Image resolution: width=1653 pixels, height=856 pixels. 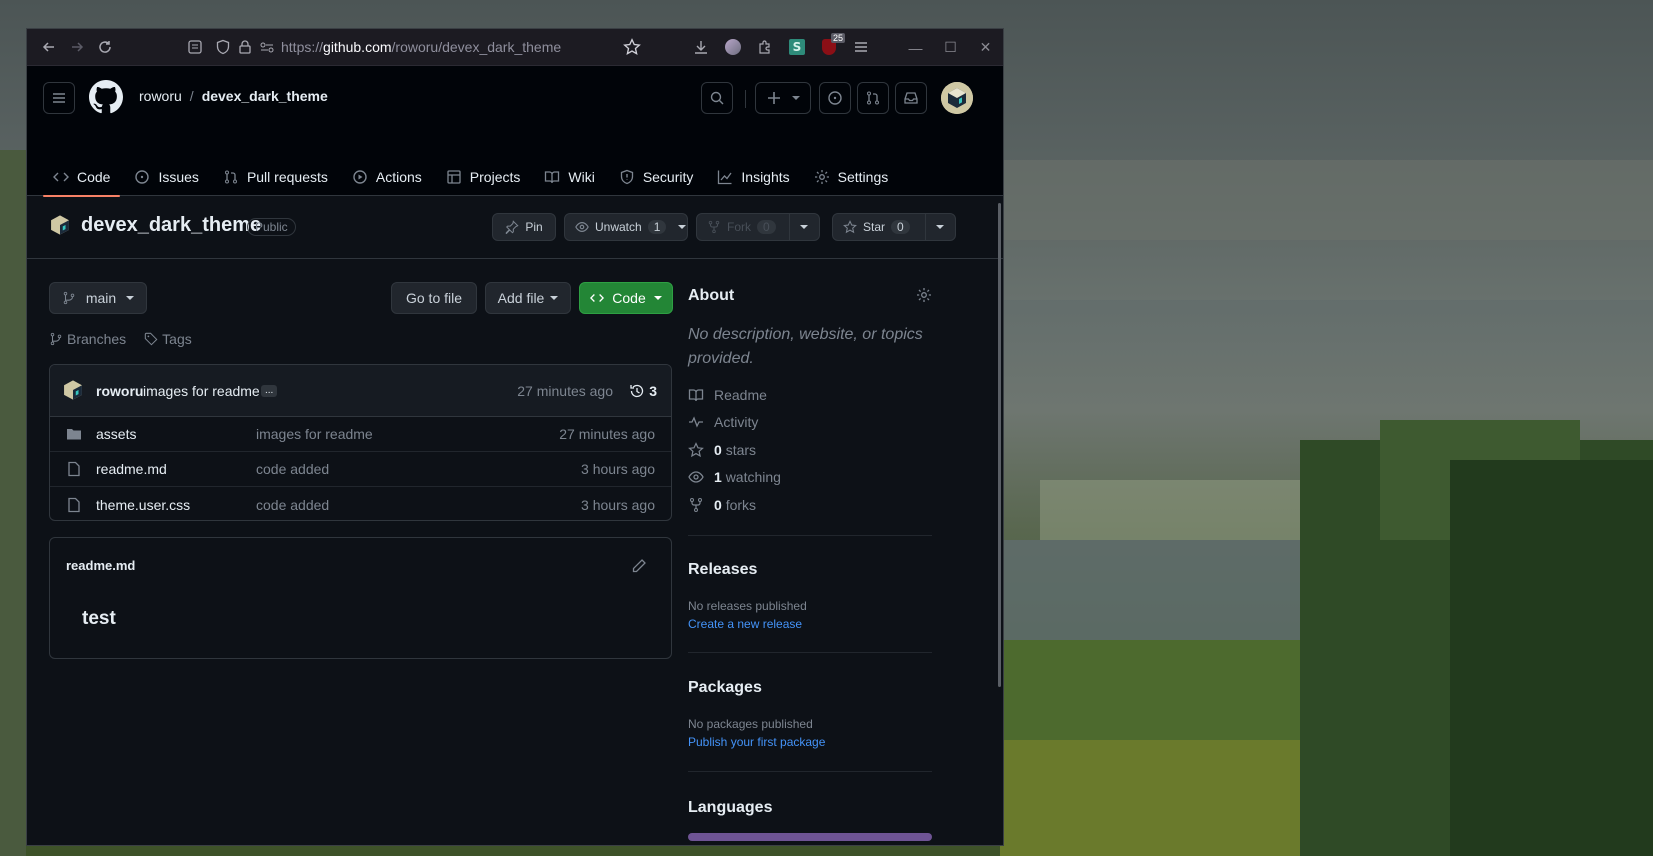 I want to click on tab-pull-requests: Pull requests, so click(x=275, y=177).